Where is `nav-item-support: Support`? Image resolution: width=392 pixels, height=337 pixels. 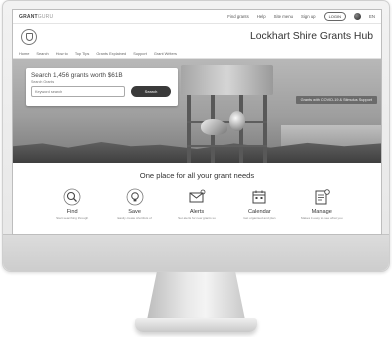
nav-item-support: Support is located at coordinates (140, 53).